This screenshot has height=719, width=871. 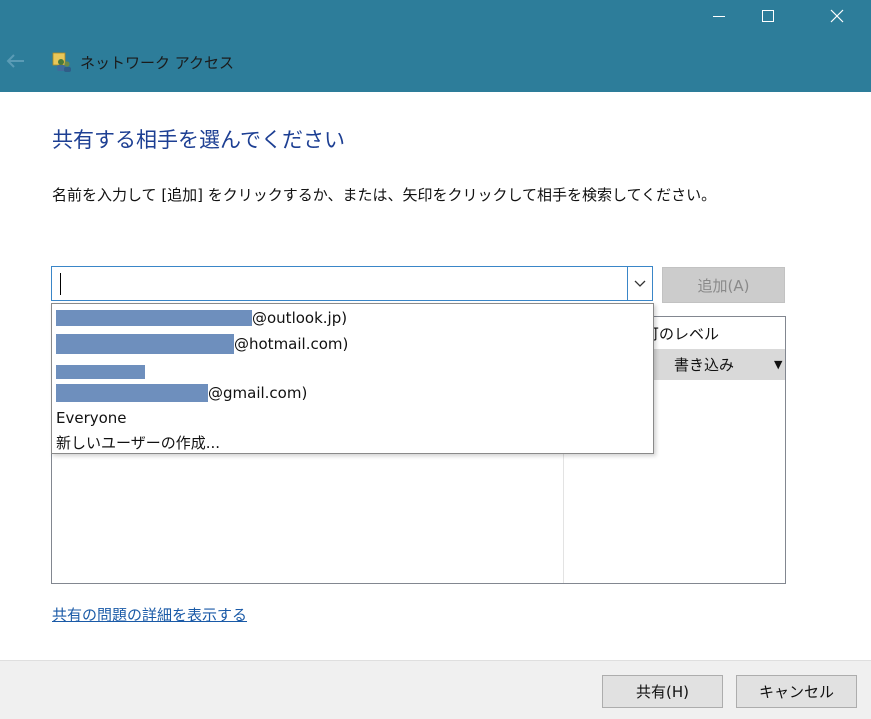 What do you see at coordinates (198, 140) in the screenshot?
I see `page-heading: 共有する相手を選んでください` at bounding box center [198, 140].